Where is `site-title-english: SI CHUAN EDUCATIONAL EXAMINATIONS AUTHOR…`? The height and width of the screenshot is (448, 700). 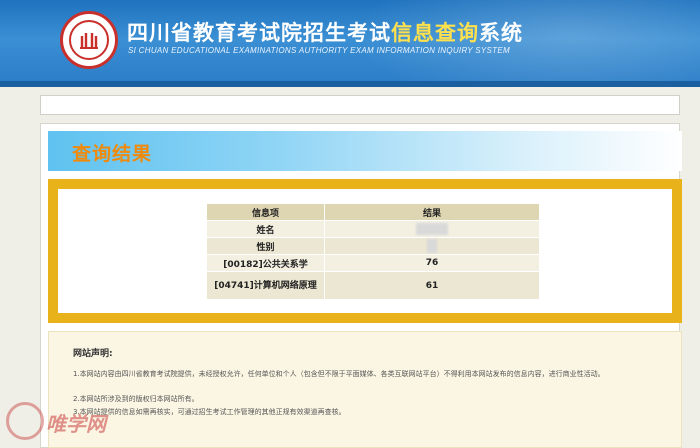
site-title-english: SI CHUAN EDUCATIONAL EXAMINATIONS AUTHOR… is located at coordinates (319, 50).